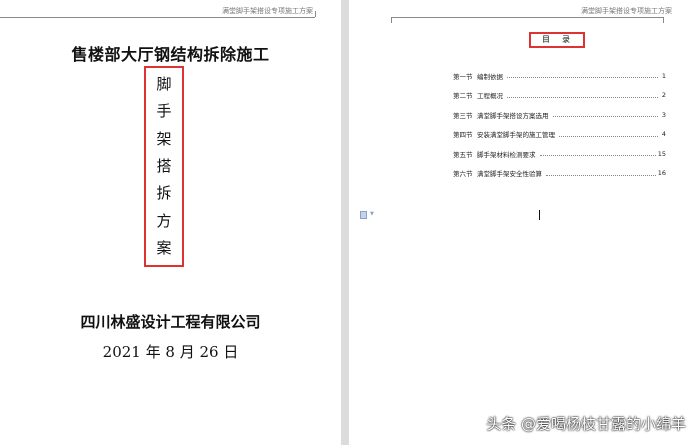 The width and height of the screenshot is (700, 445). Describe the element at coordinates (661, 173) in the screenshot. I see `toc-page-number: 16` at that location.